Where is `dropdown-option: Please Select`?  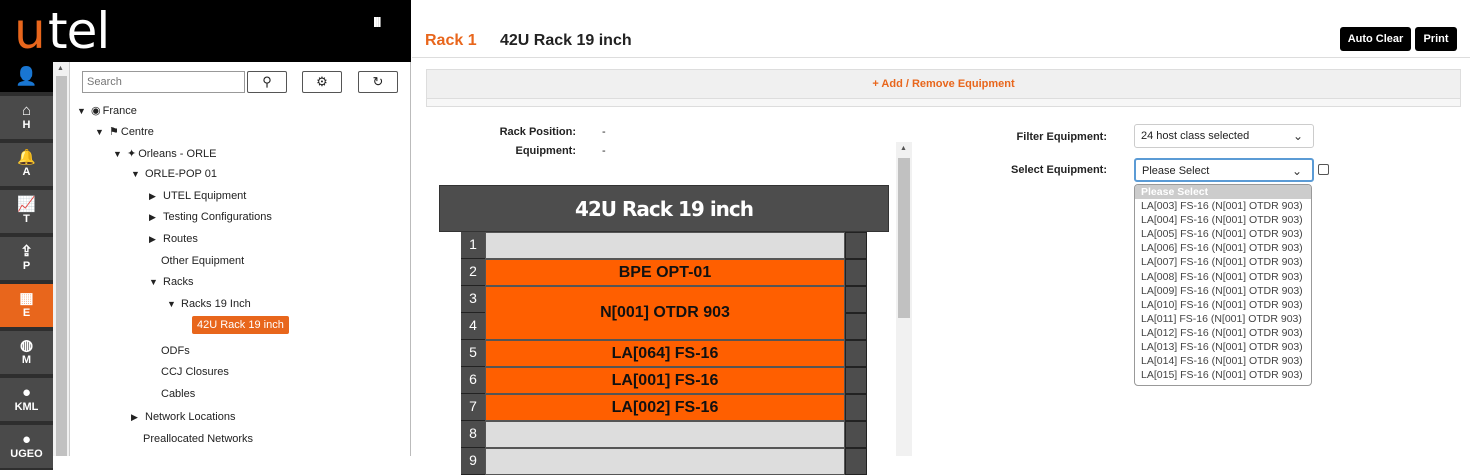 dropdown-option: Please Select is located at coordinates (1223, 192).